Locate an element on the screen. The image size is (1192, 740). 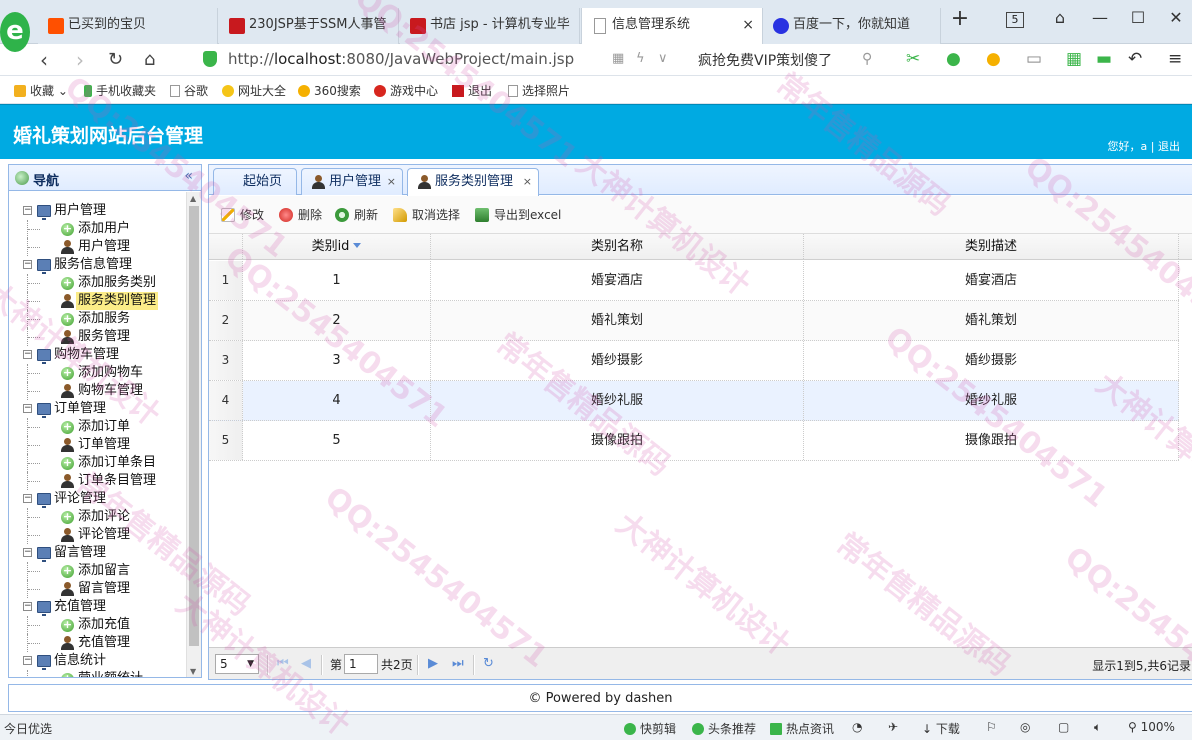
table-row: 2 2 婚礼策划 婚礼策划 is located at coordinates (694, 321).